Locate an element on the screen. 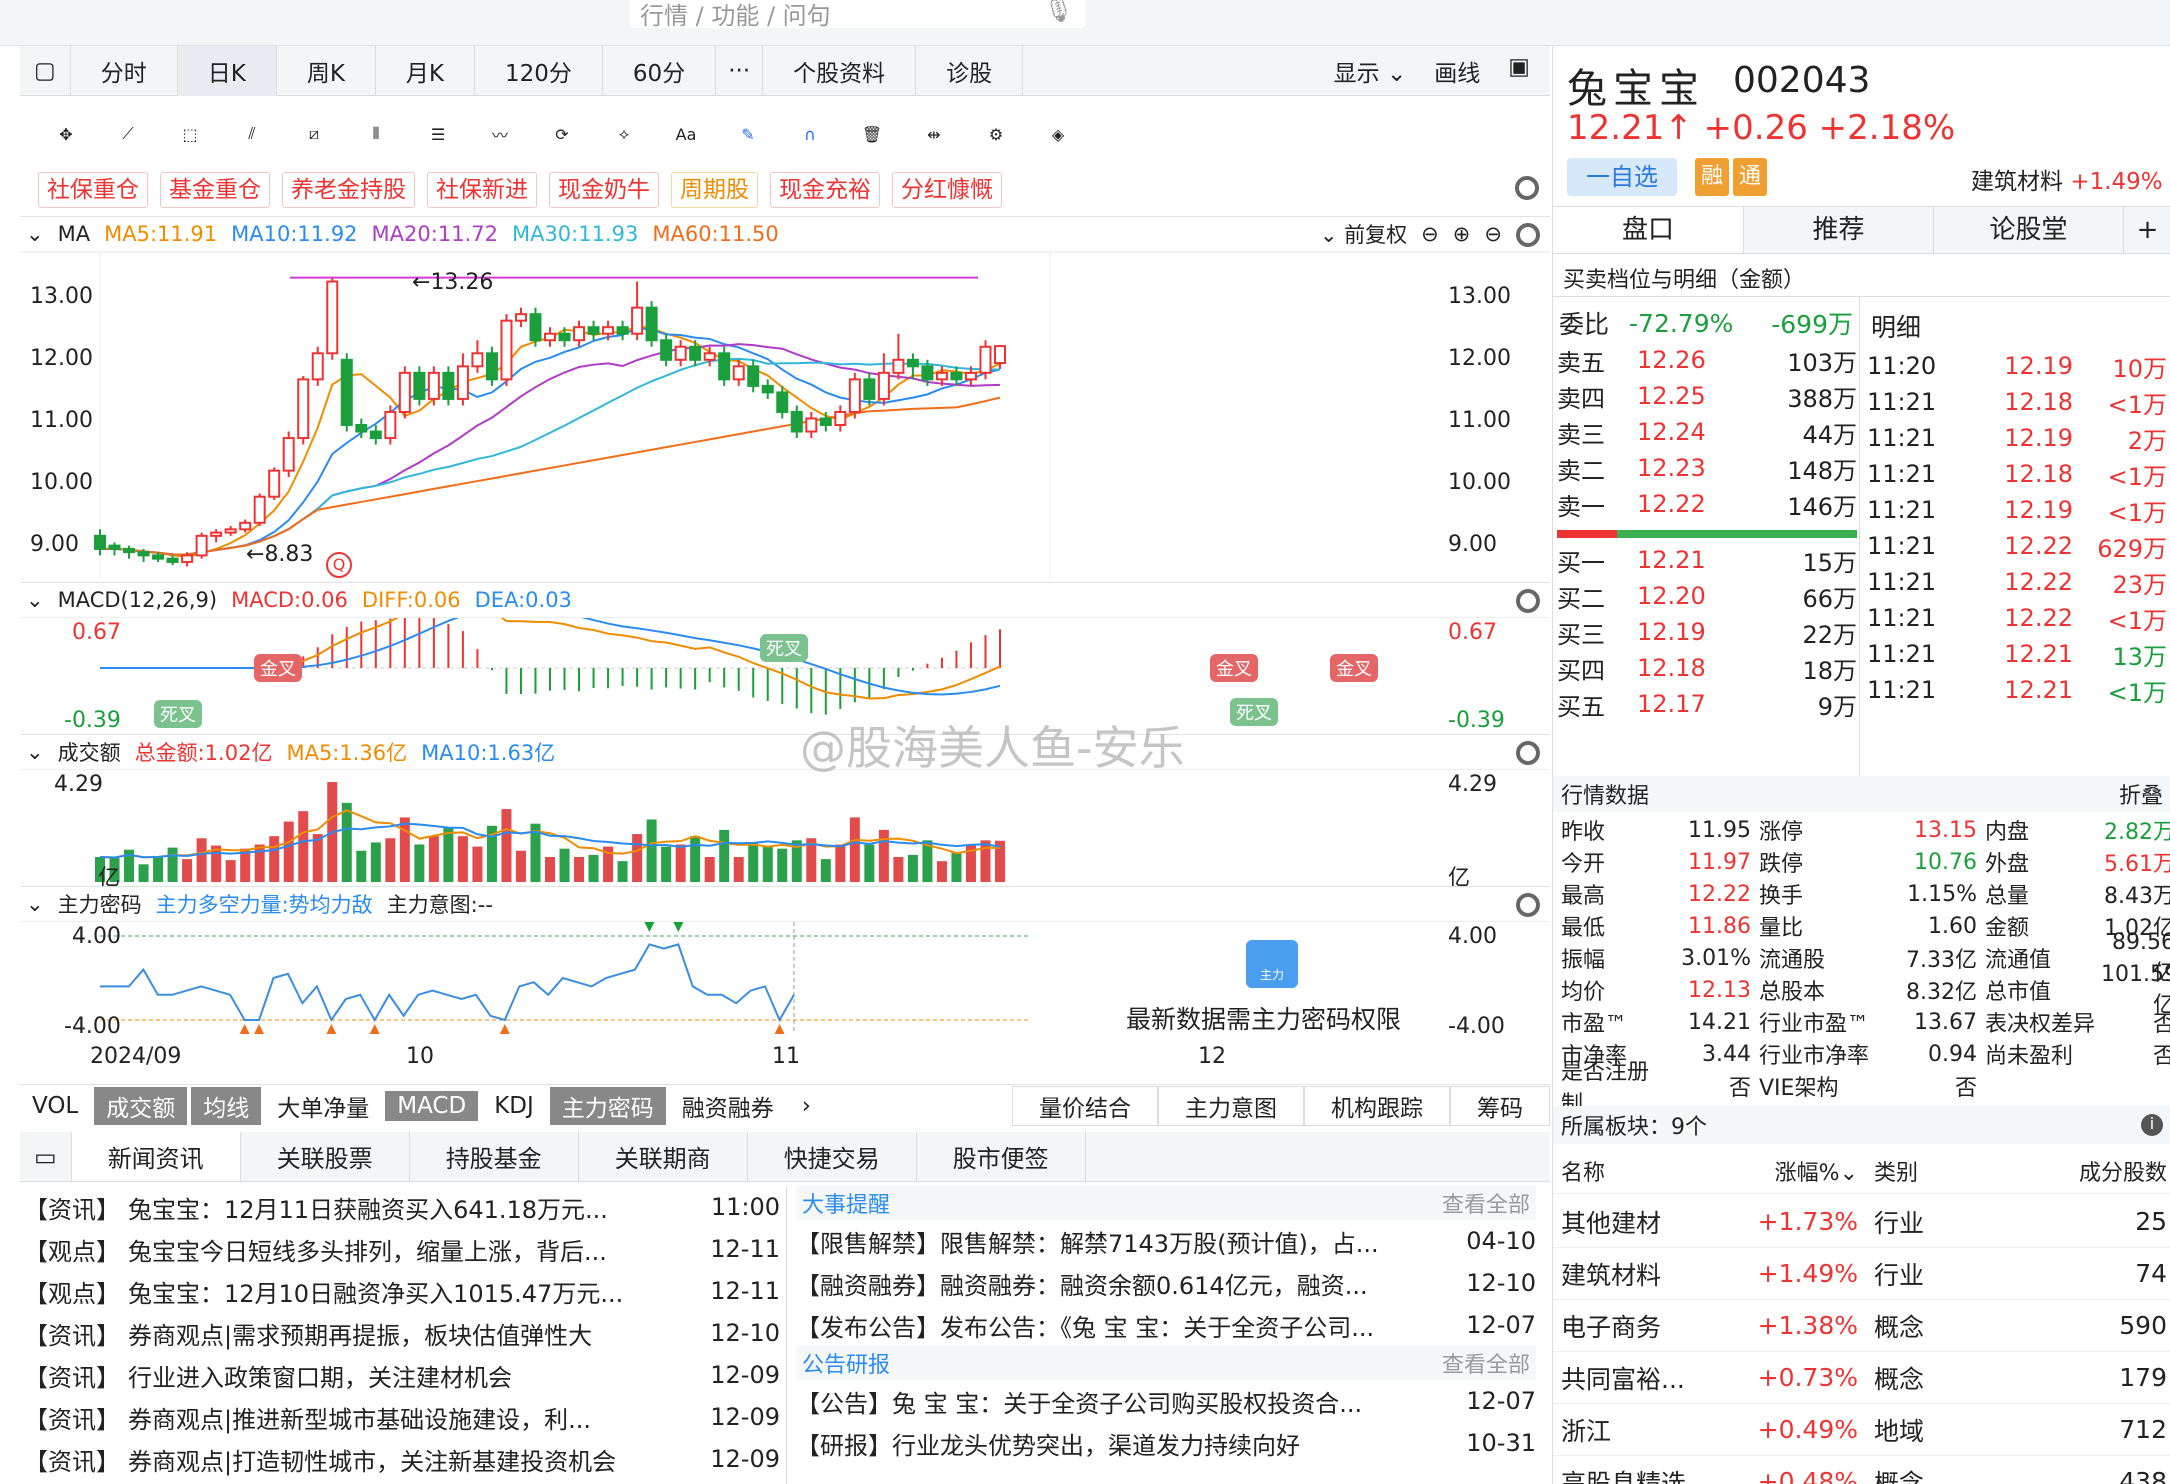 The image size is (2170, 1484). order-level: 卖三 12.24 44万 is located at coordinates (1707, 432).